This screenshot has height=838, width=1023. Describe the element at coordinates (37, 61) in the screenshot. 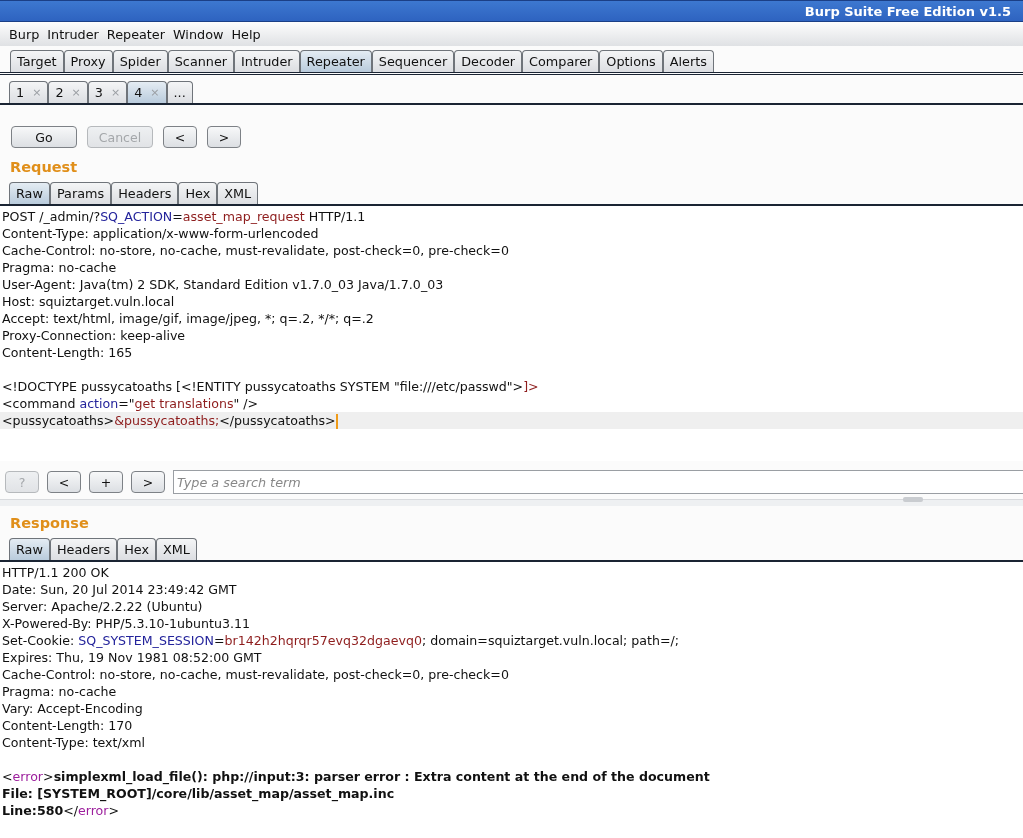

I see `main-tab: Target` at that location.